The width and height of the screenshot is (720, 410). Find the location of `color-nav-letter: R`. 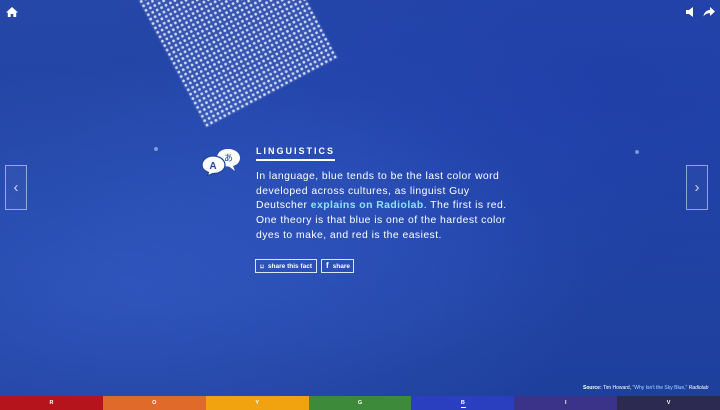

color-nav-letter: R is located at coordinates (51, 403).